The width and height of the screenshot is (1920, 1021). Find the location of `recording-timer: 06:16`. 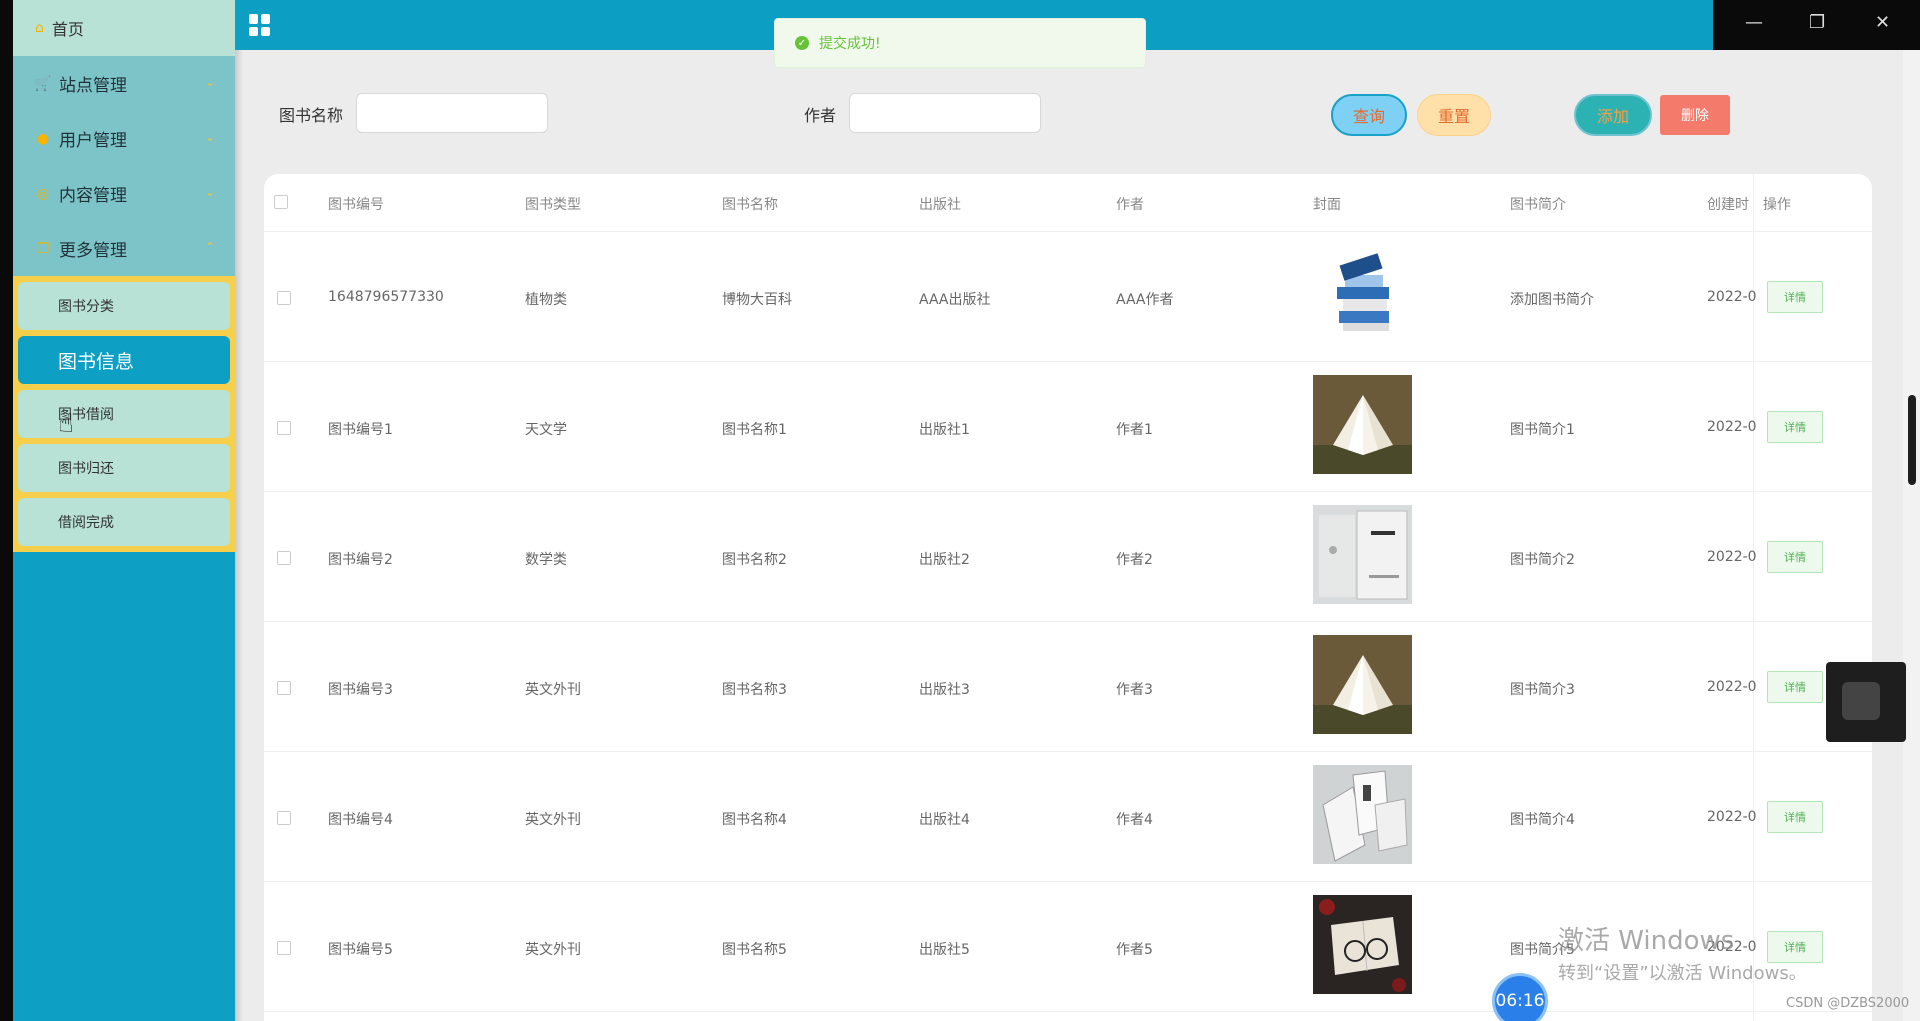

recording-timer: 06:16 is located at coordinates (1520, 997).